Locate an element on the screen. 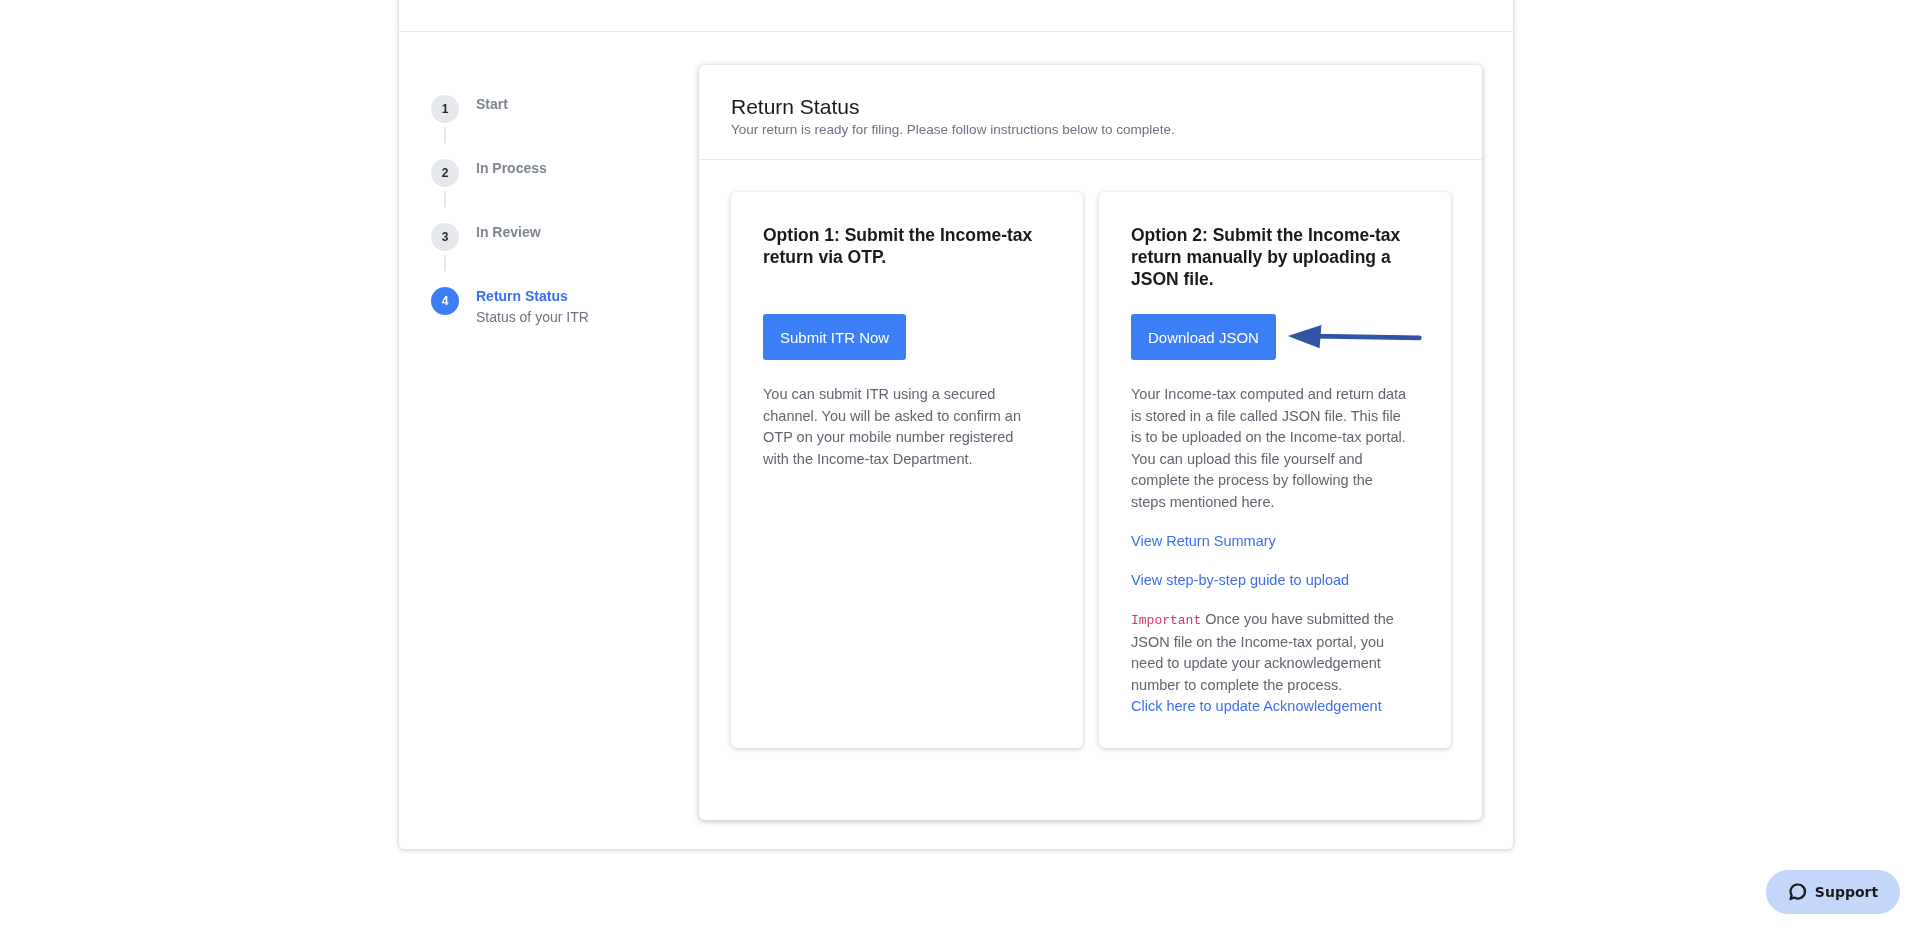  option-description: You can submit ITR using a secured channel. You will be asked to confirm an OTP on your mobile number registered with the Income-tax Department. is located at coordinates (892, 427).